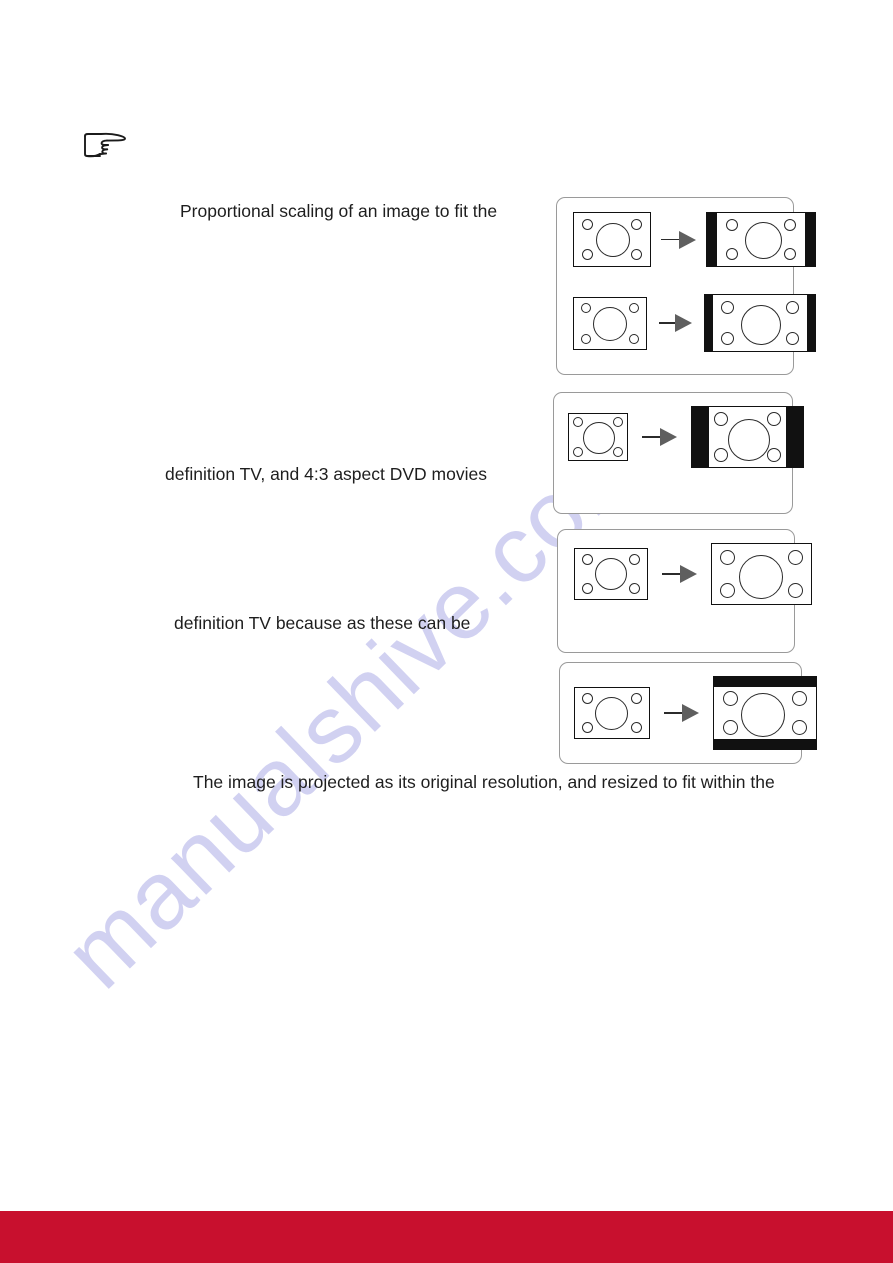  What do you see at coordinates (446, 1237) in the screenshot?
I see `footer-color-bar` at bounding box center [446, 1237].